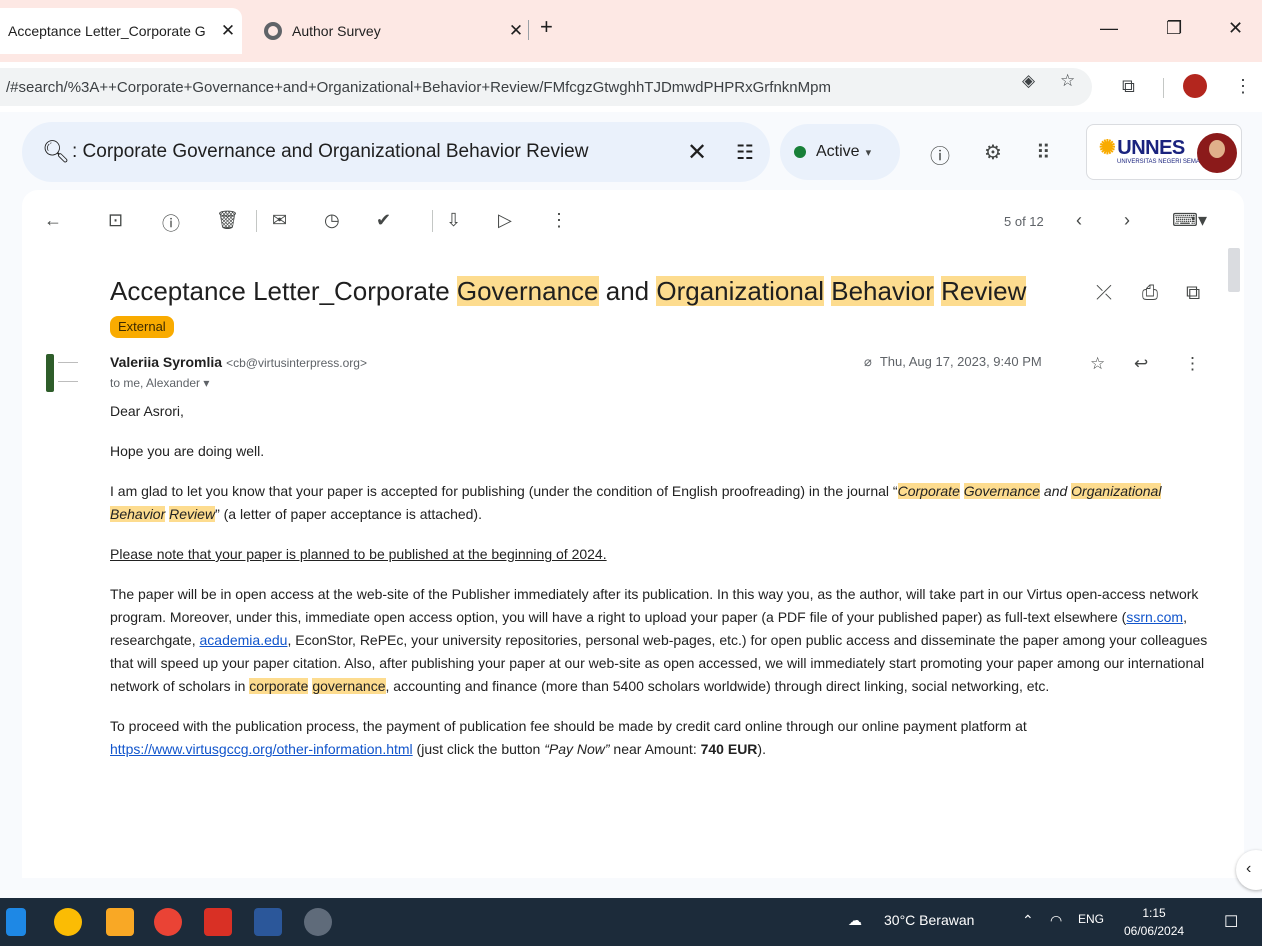 The height and width of the screenshot is (946, 1262). Describe the element at coordinates (1154, 617) in the screenshot. I see `ssrn-link: ssrn.com` at that location.